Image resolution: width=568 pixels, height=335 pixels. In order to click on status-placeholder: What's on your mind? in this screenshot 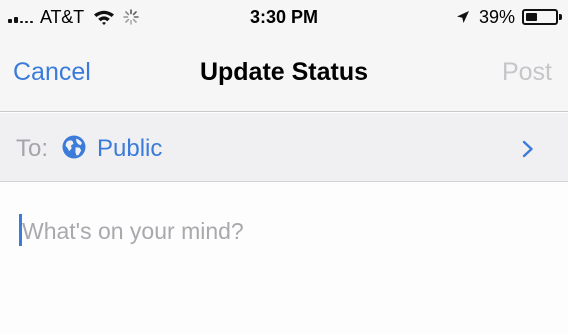, I will do `click(133, 231)`.